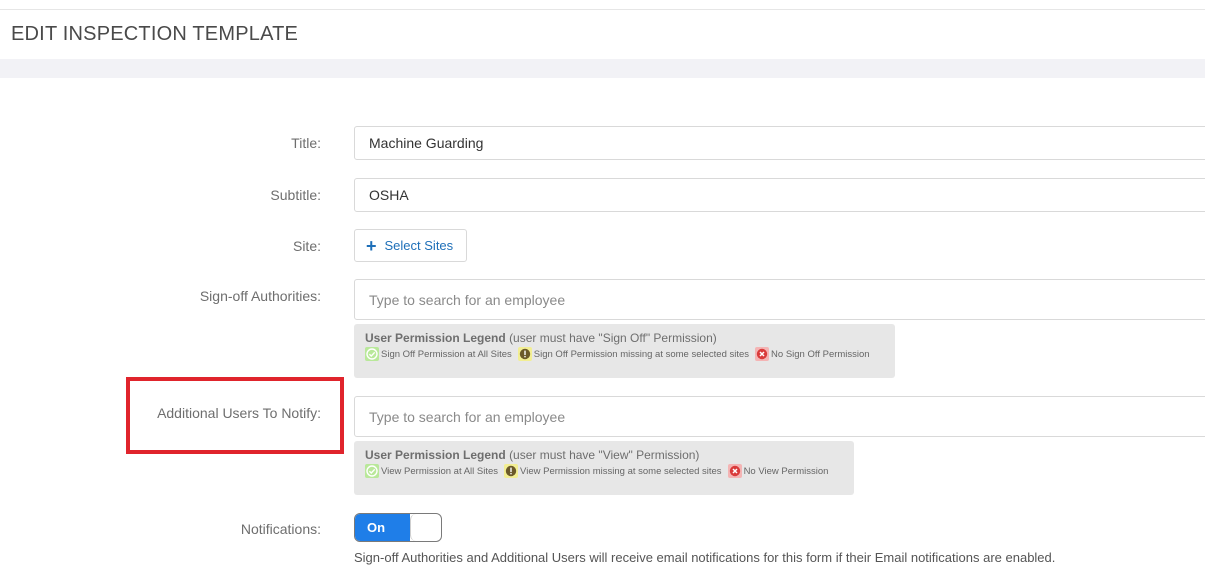  I want to click on legend-item-text: No Sign Off Permission, so click(820, 354).